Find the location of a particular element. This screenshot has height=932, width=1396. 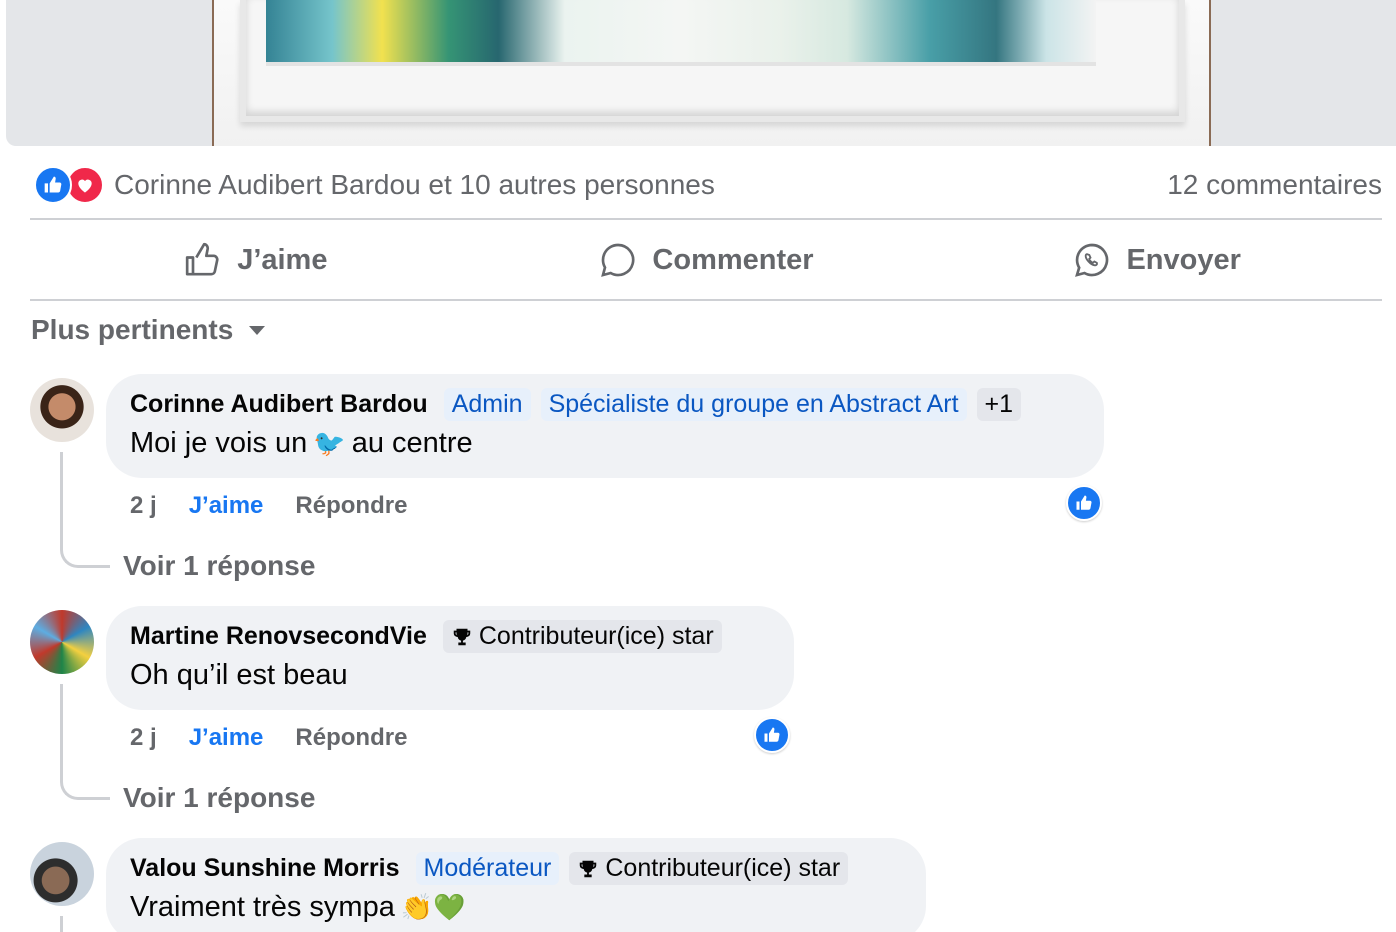

send-button: Envoyer is located at coordinates (1156, 260).